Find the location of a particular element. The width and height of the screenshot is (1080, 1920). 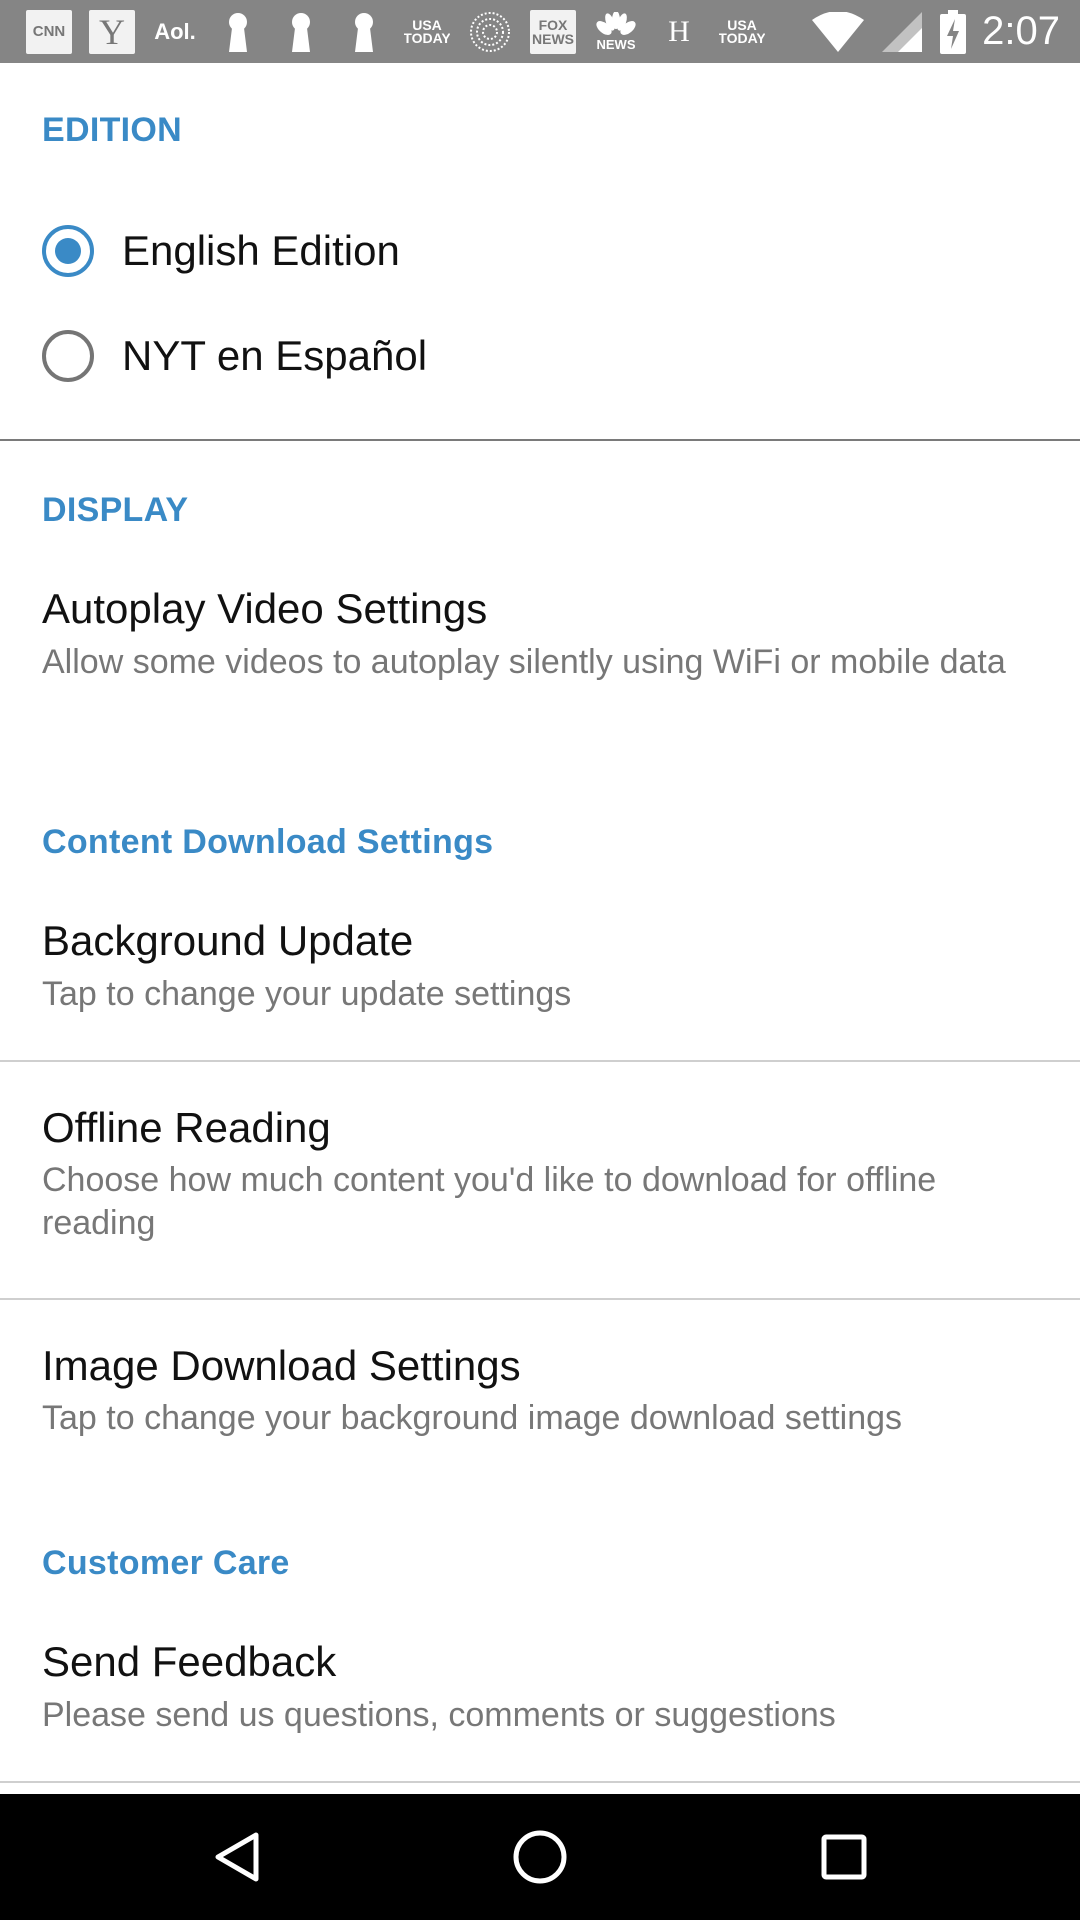

navigation-bar is located at coordinates (540, 1857).